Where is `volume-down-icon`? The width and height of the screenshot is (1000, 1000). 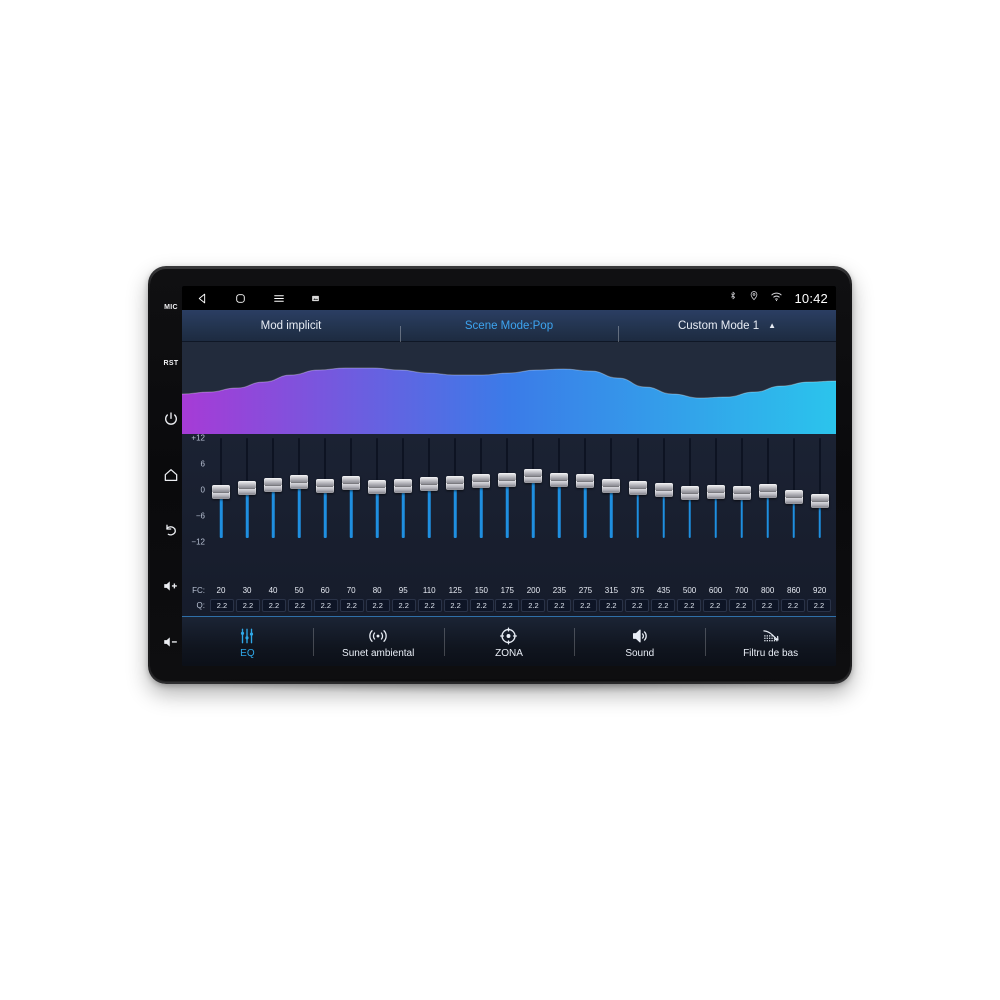
volume-down-icon is located at coordinates (170, 642).